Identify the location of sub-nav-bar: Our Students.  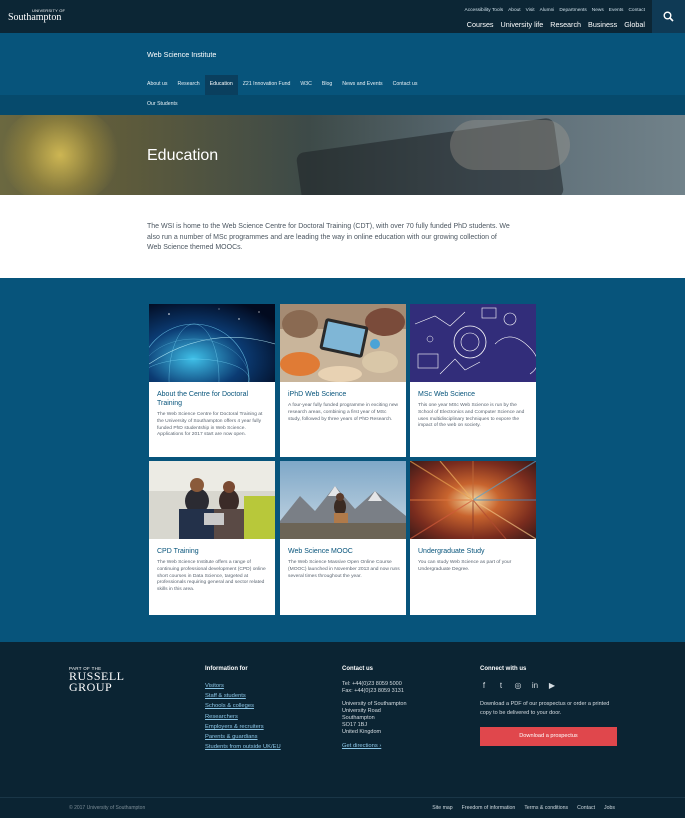
(342, 105).